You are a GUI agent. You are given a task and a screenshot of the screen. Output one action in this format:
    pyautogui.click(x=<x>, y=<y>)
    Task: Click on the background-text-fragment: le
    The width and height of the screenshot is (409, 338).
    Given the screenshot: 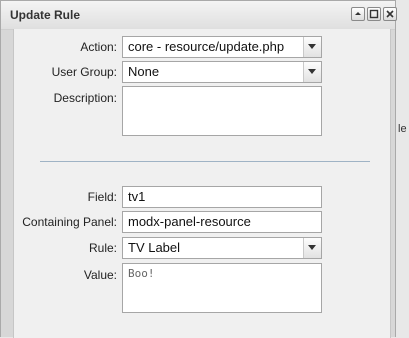 What is the action you would take?
    pyautogui.click(x=402, y=129)
    